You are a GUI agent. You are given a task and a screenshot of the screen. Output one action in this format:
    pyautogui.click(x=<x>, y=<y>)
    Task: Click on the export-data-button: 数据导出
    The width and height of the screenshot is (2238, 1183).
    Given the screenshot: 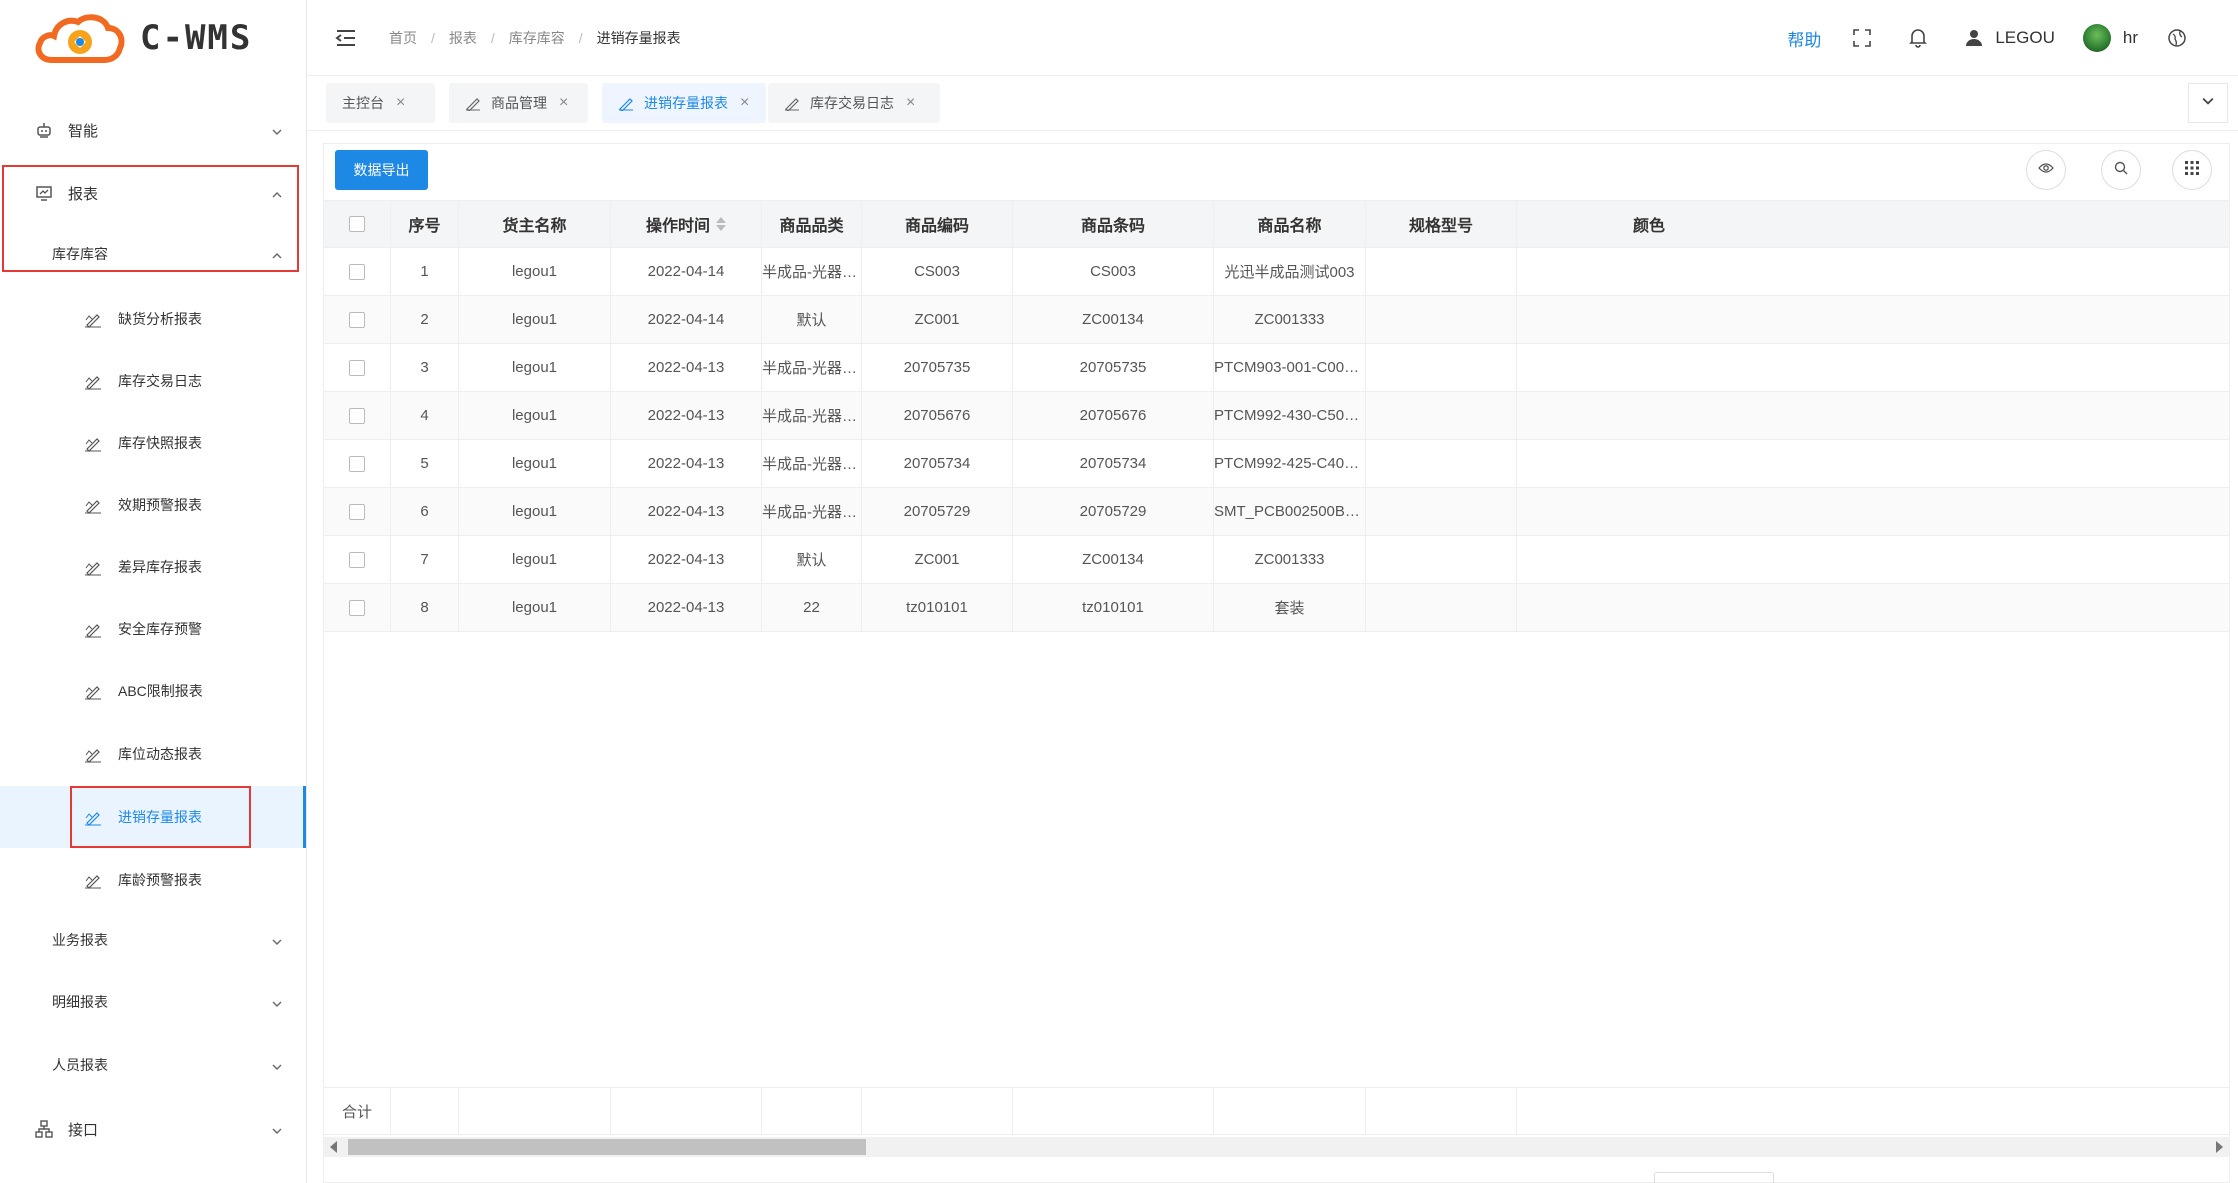 What is the action you would take?
    pyautogui.click(x=381, y=170)
    